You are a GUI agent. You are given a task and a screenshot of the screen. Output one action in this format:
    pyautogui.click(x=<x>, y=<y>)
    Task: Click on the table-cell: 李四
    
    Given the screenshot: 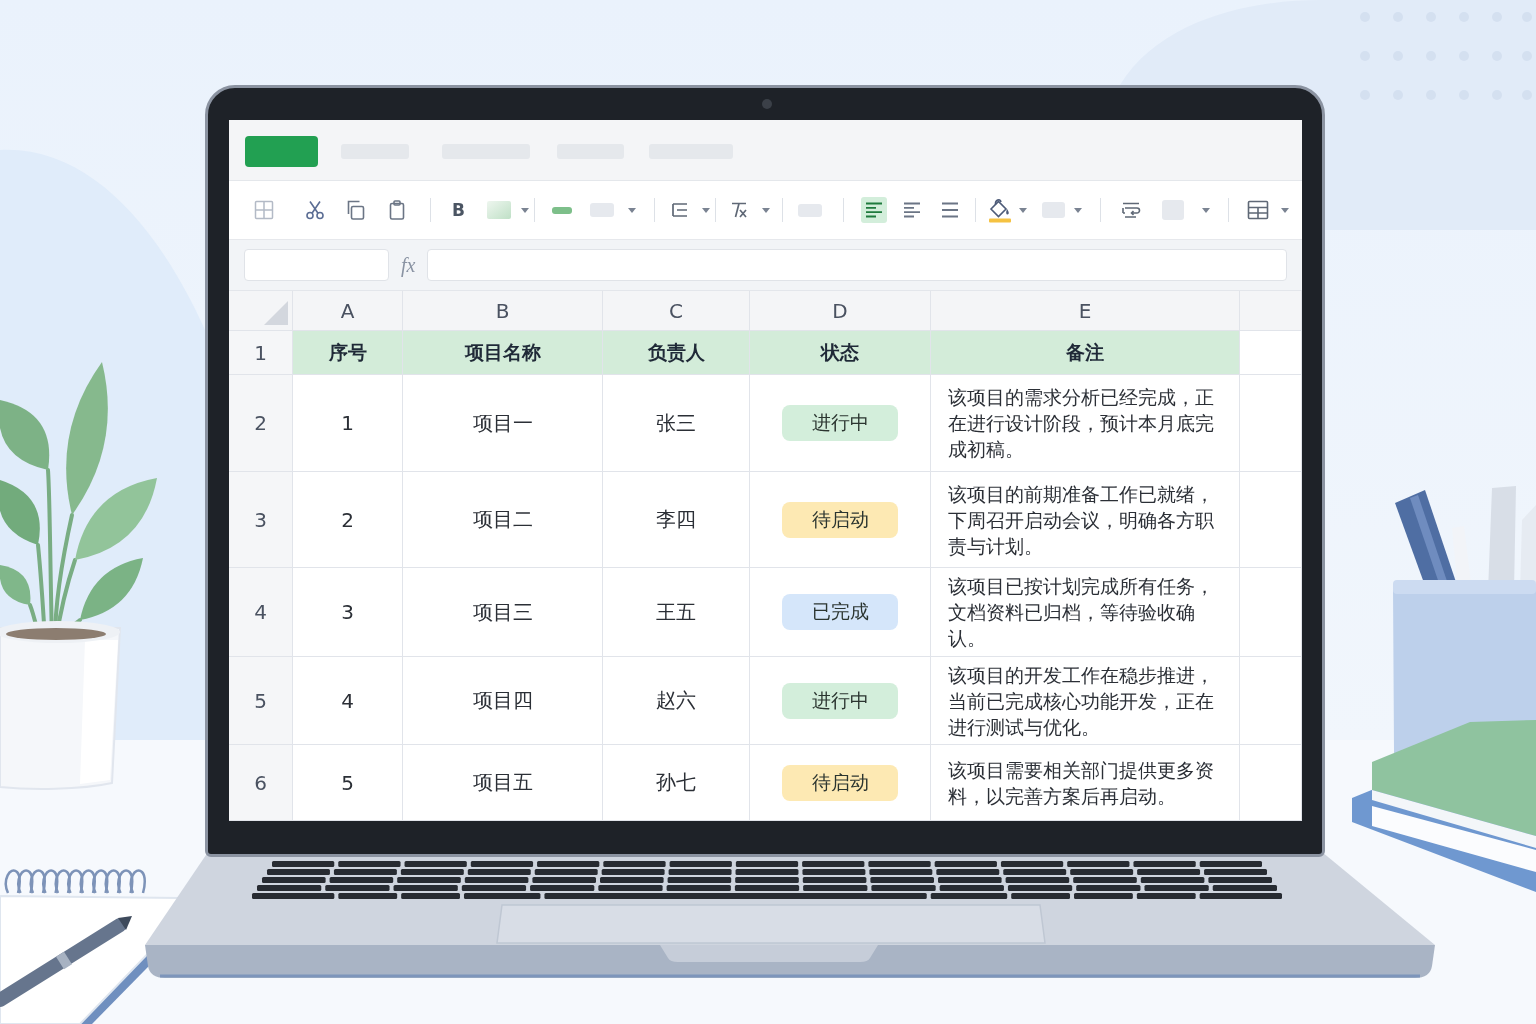 What is the action you would take?
    pyautogui.click(x=676, y=520)
    